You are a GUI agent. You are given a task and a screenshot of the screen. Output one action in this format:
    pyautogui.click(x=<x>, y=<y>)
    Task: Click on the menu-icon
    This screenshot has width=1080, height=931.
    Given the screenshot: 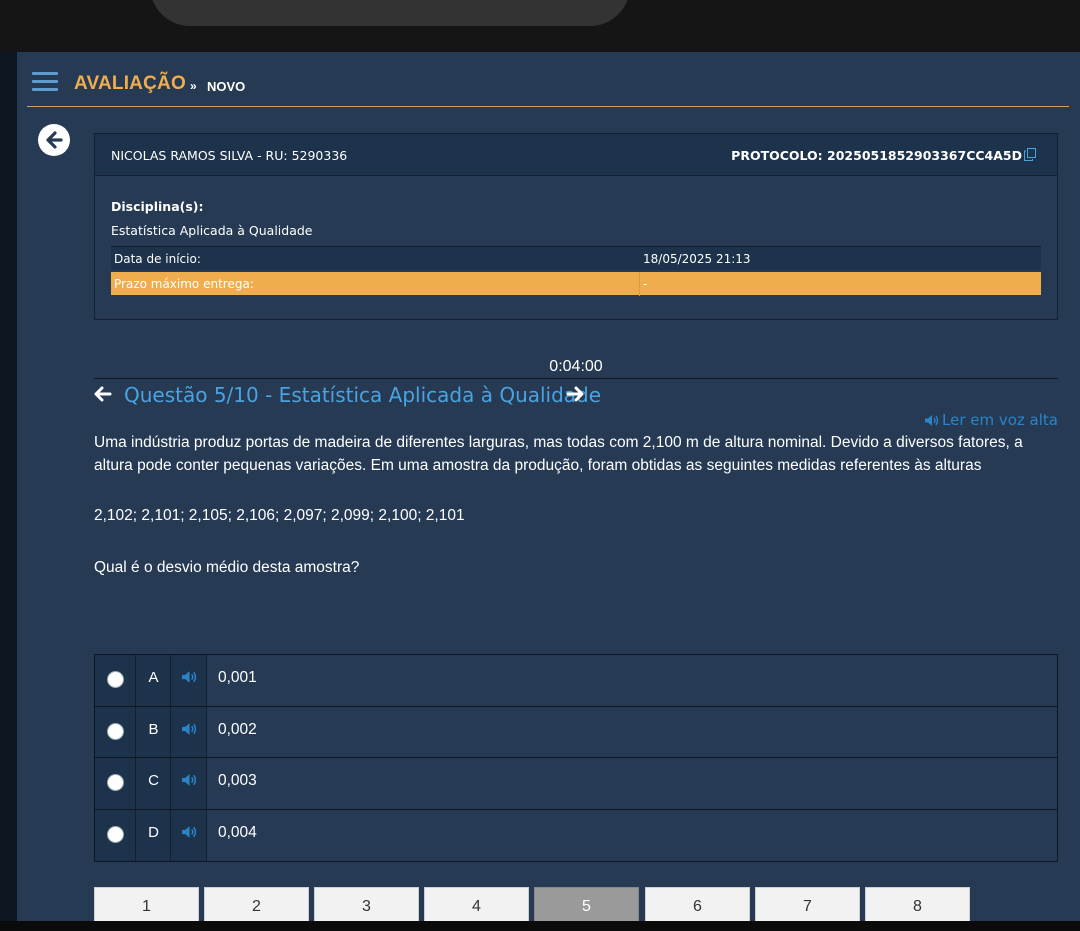 What is the action you would take?
    pyautogui.click(x=45, y=82)
    